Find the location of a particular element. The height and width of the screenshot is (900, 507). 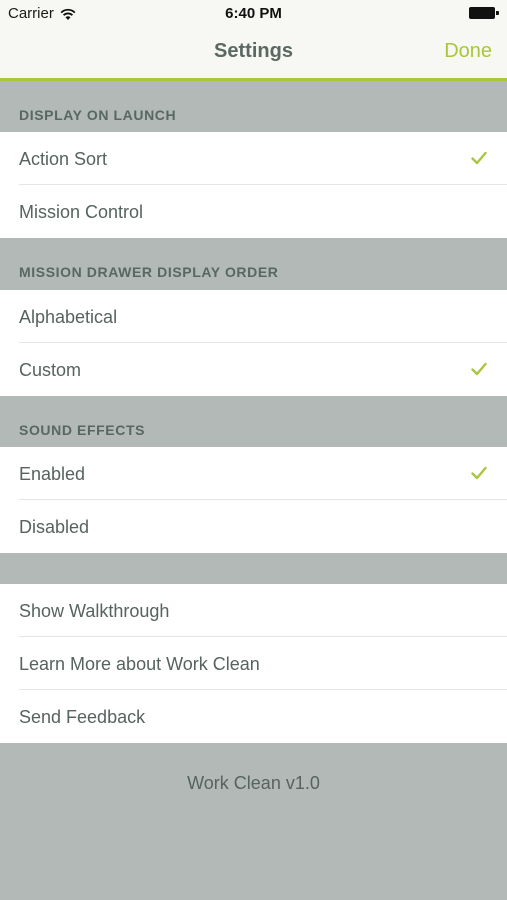

option-action-sort: Action Sort is located at coordinates (253, 158).